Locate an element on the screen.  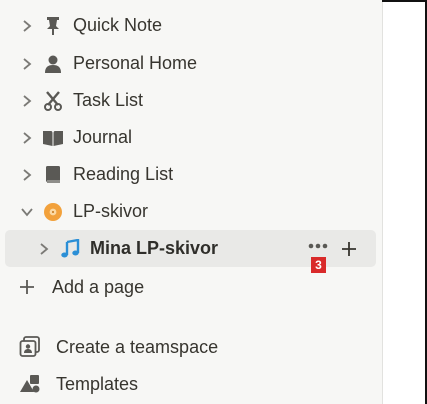
sidebar-item-journal: Journal is located at coordinates (191, 137).